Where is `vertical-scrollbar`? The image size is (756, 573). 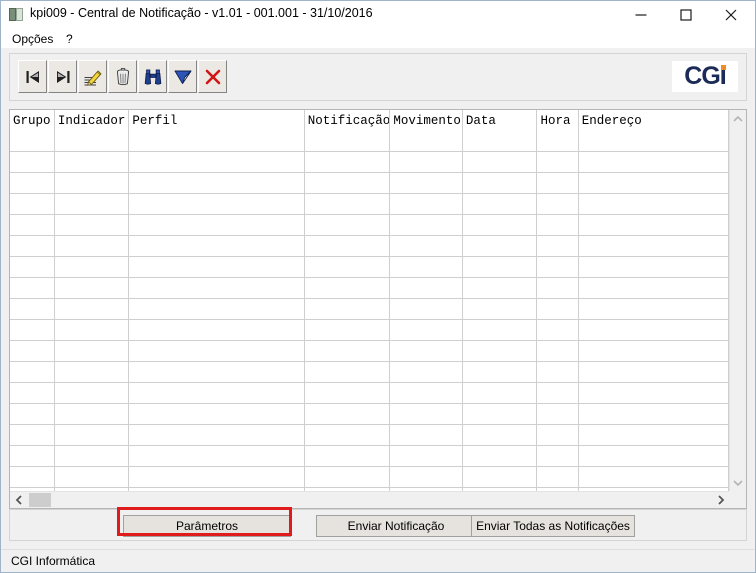 vertical-scrollbar is located at coordinates (737, 300).